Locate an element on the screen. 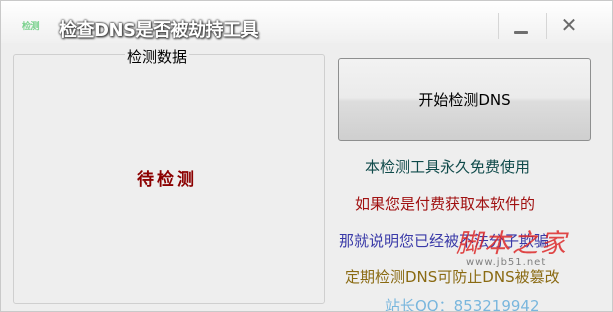 Image resolution: width=613 pixels, height=312 pixels. site-watermark: 脚本之家 www.jb51.net is located at coordinates (526, 251).